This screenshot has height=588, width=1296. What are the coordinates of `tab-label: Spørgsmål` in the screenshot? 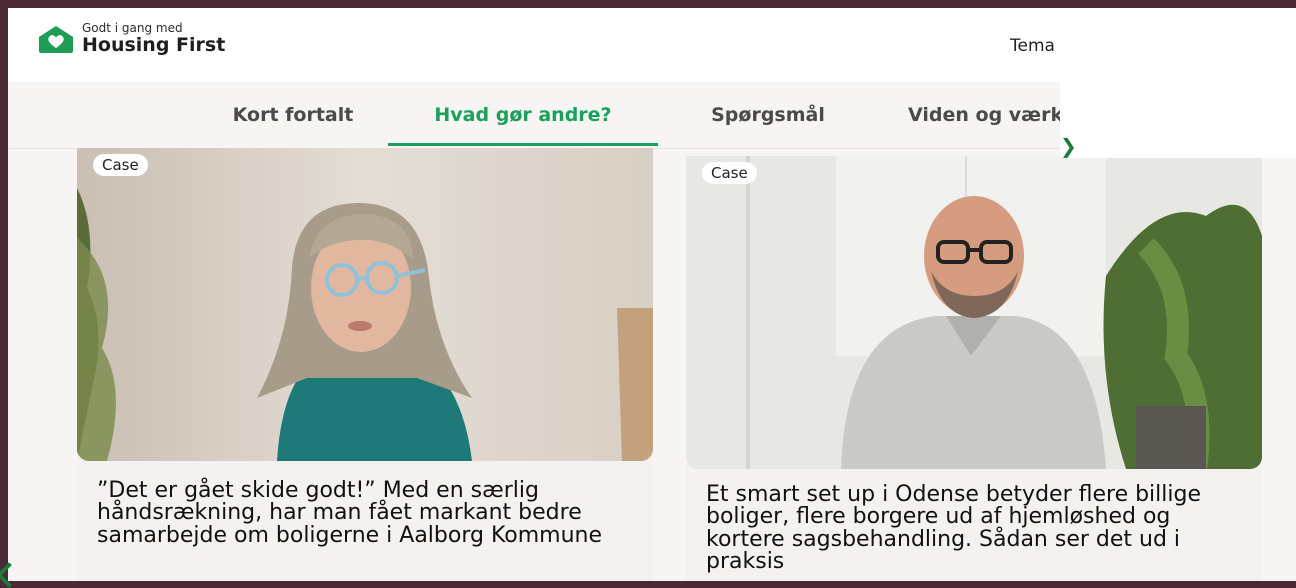 It's located at (768, 115).